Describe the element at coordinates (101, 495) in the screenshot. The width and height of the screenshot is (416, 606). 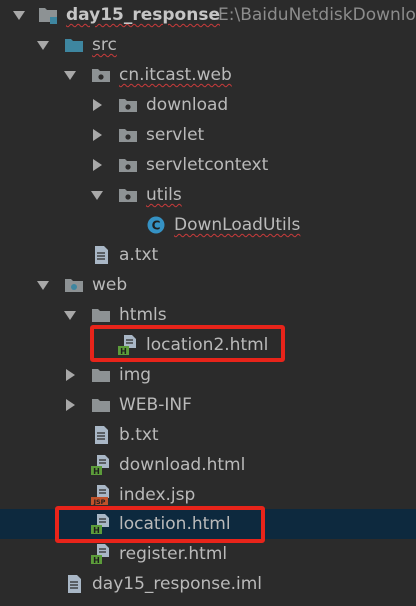
I see `jsp-file-icon` at that location.